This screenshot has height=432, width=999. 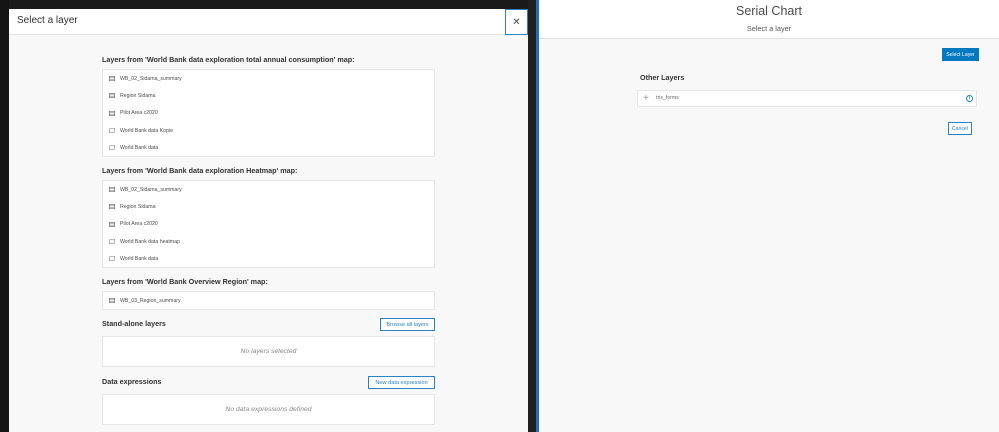 What do you see at coordinates (132, 381) in the screenshot?
I see `expressions-title: Data expressions` at bounding box center [132, 381].